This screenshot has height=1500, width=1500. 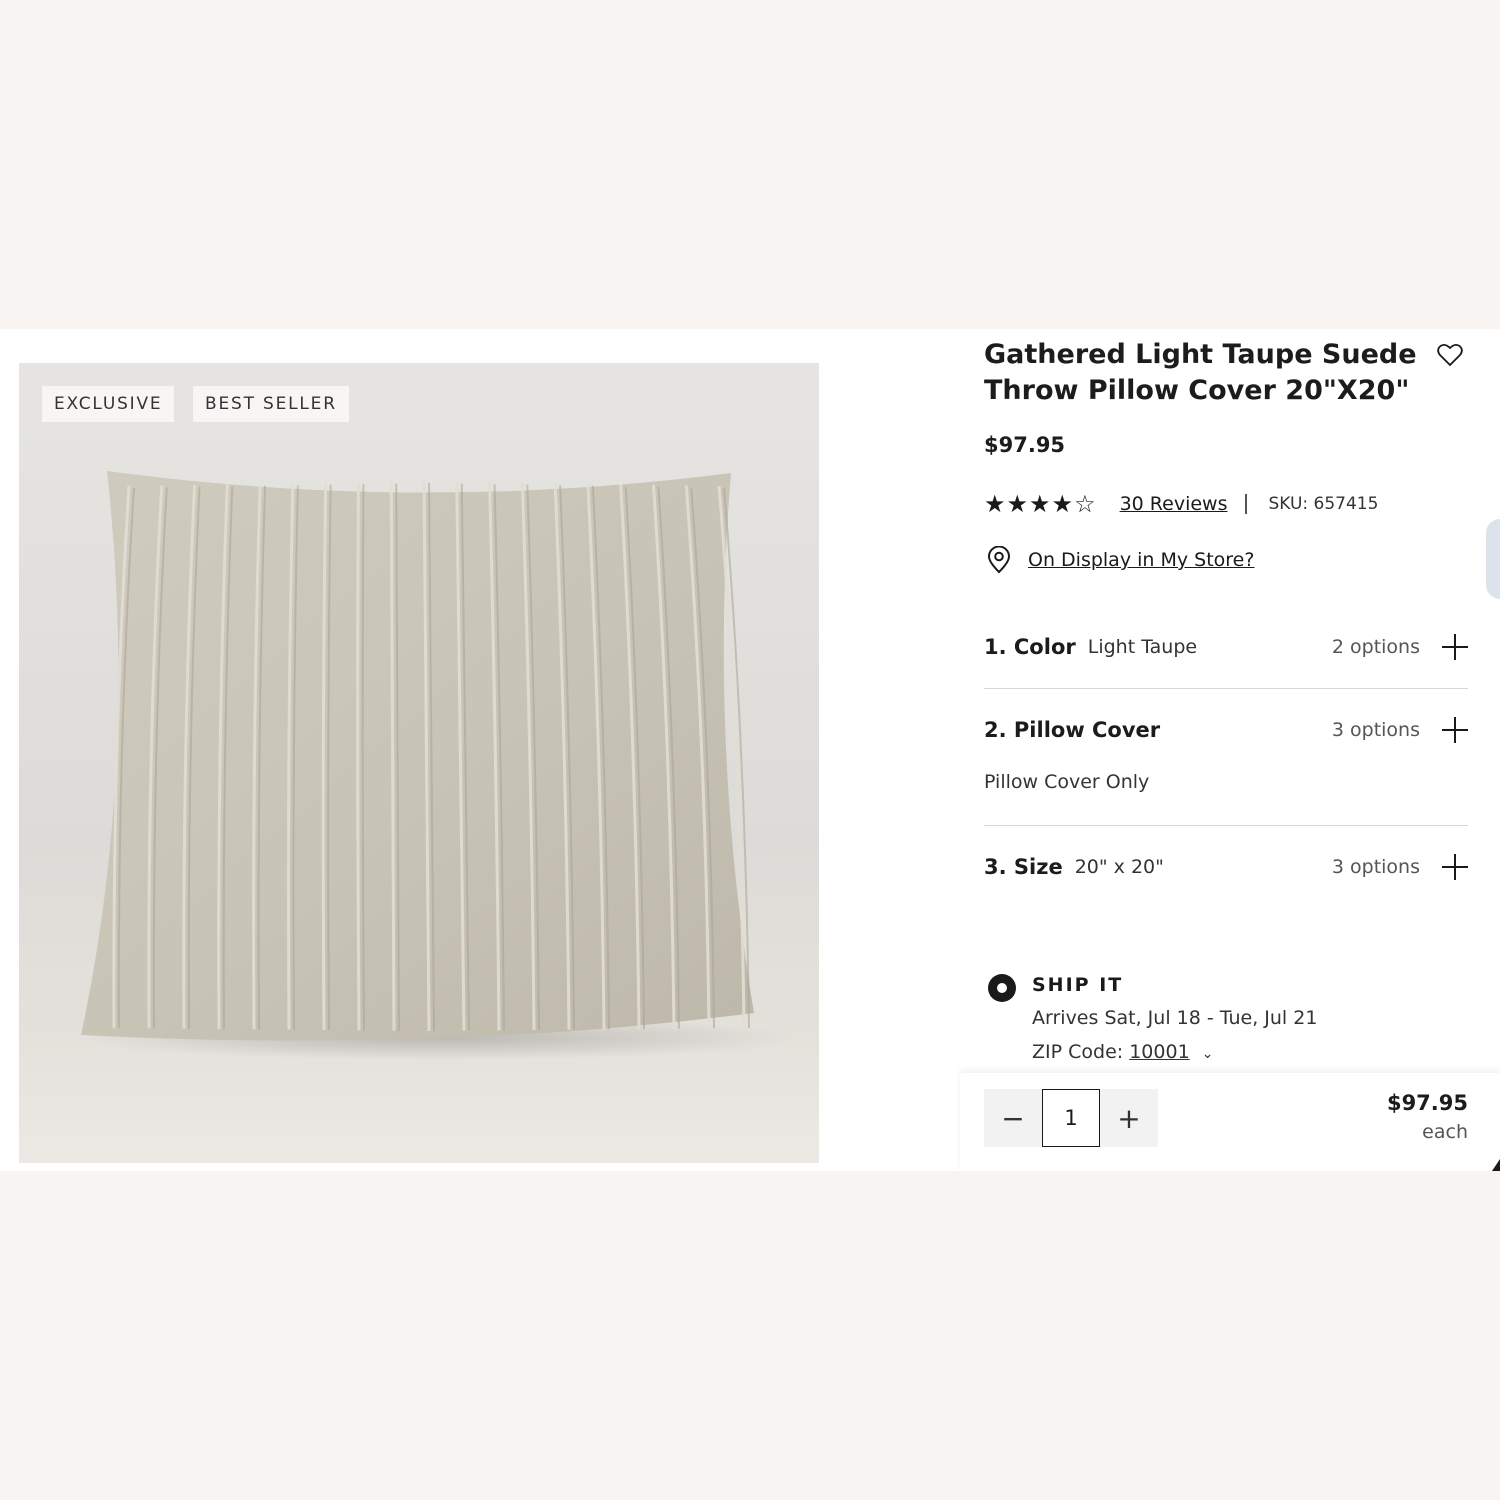 I want to click on on-display-row: On Display in My Store?, so click(x=1120, y=560).